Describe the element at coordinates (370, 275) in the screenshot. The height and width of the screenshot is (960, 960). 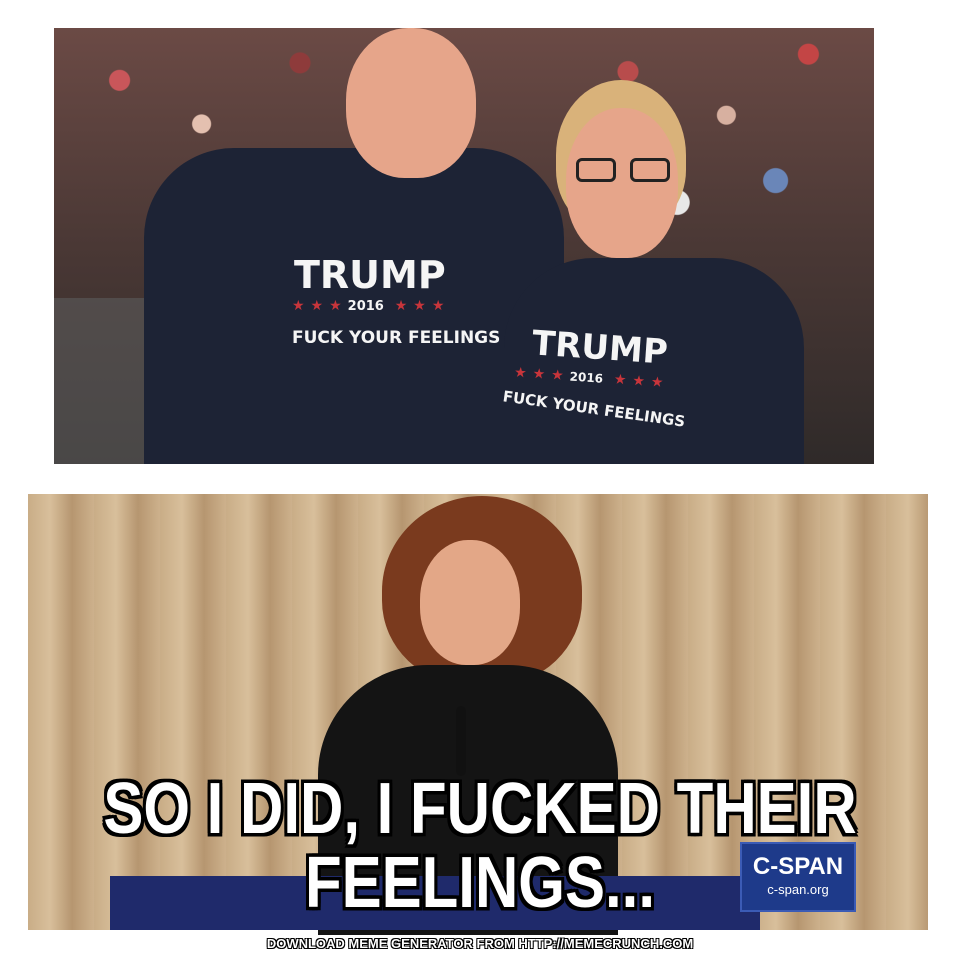
I see `man-shirt-title: TRUMP` at that location.